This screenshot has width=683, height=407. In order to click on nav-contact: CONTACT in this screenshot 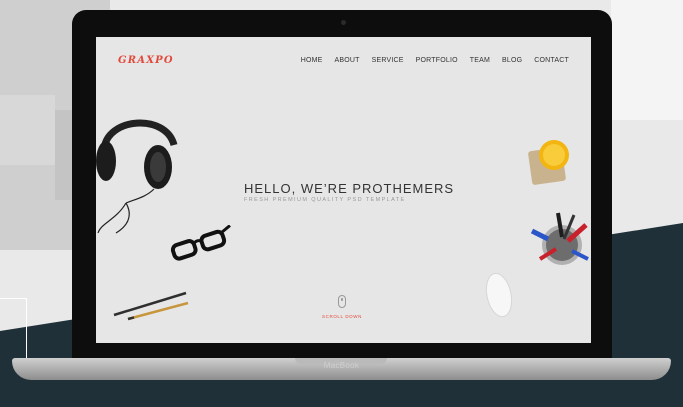, I will do `click(551, 60)`.